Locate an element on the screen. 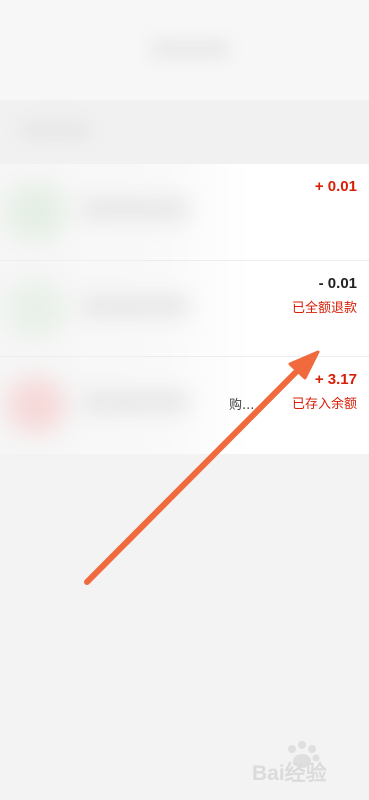 This screenshot has width=369, height=800. watermark-text: Bai经验 is located at coordinates (289, 773).